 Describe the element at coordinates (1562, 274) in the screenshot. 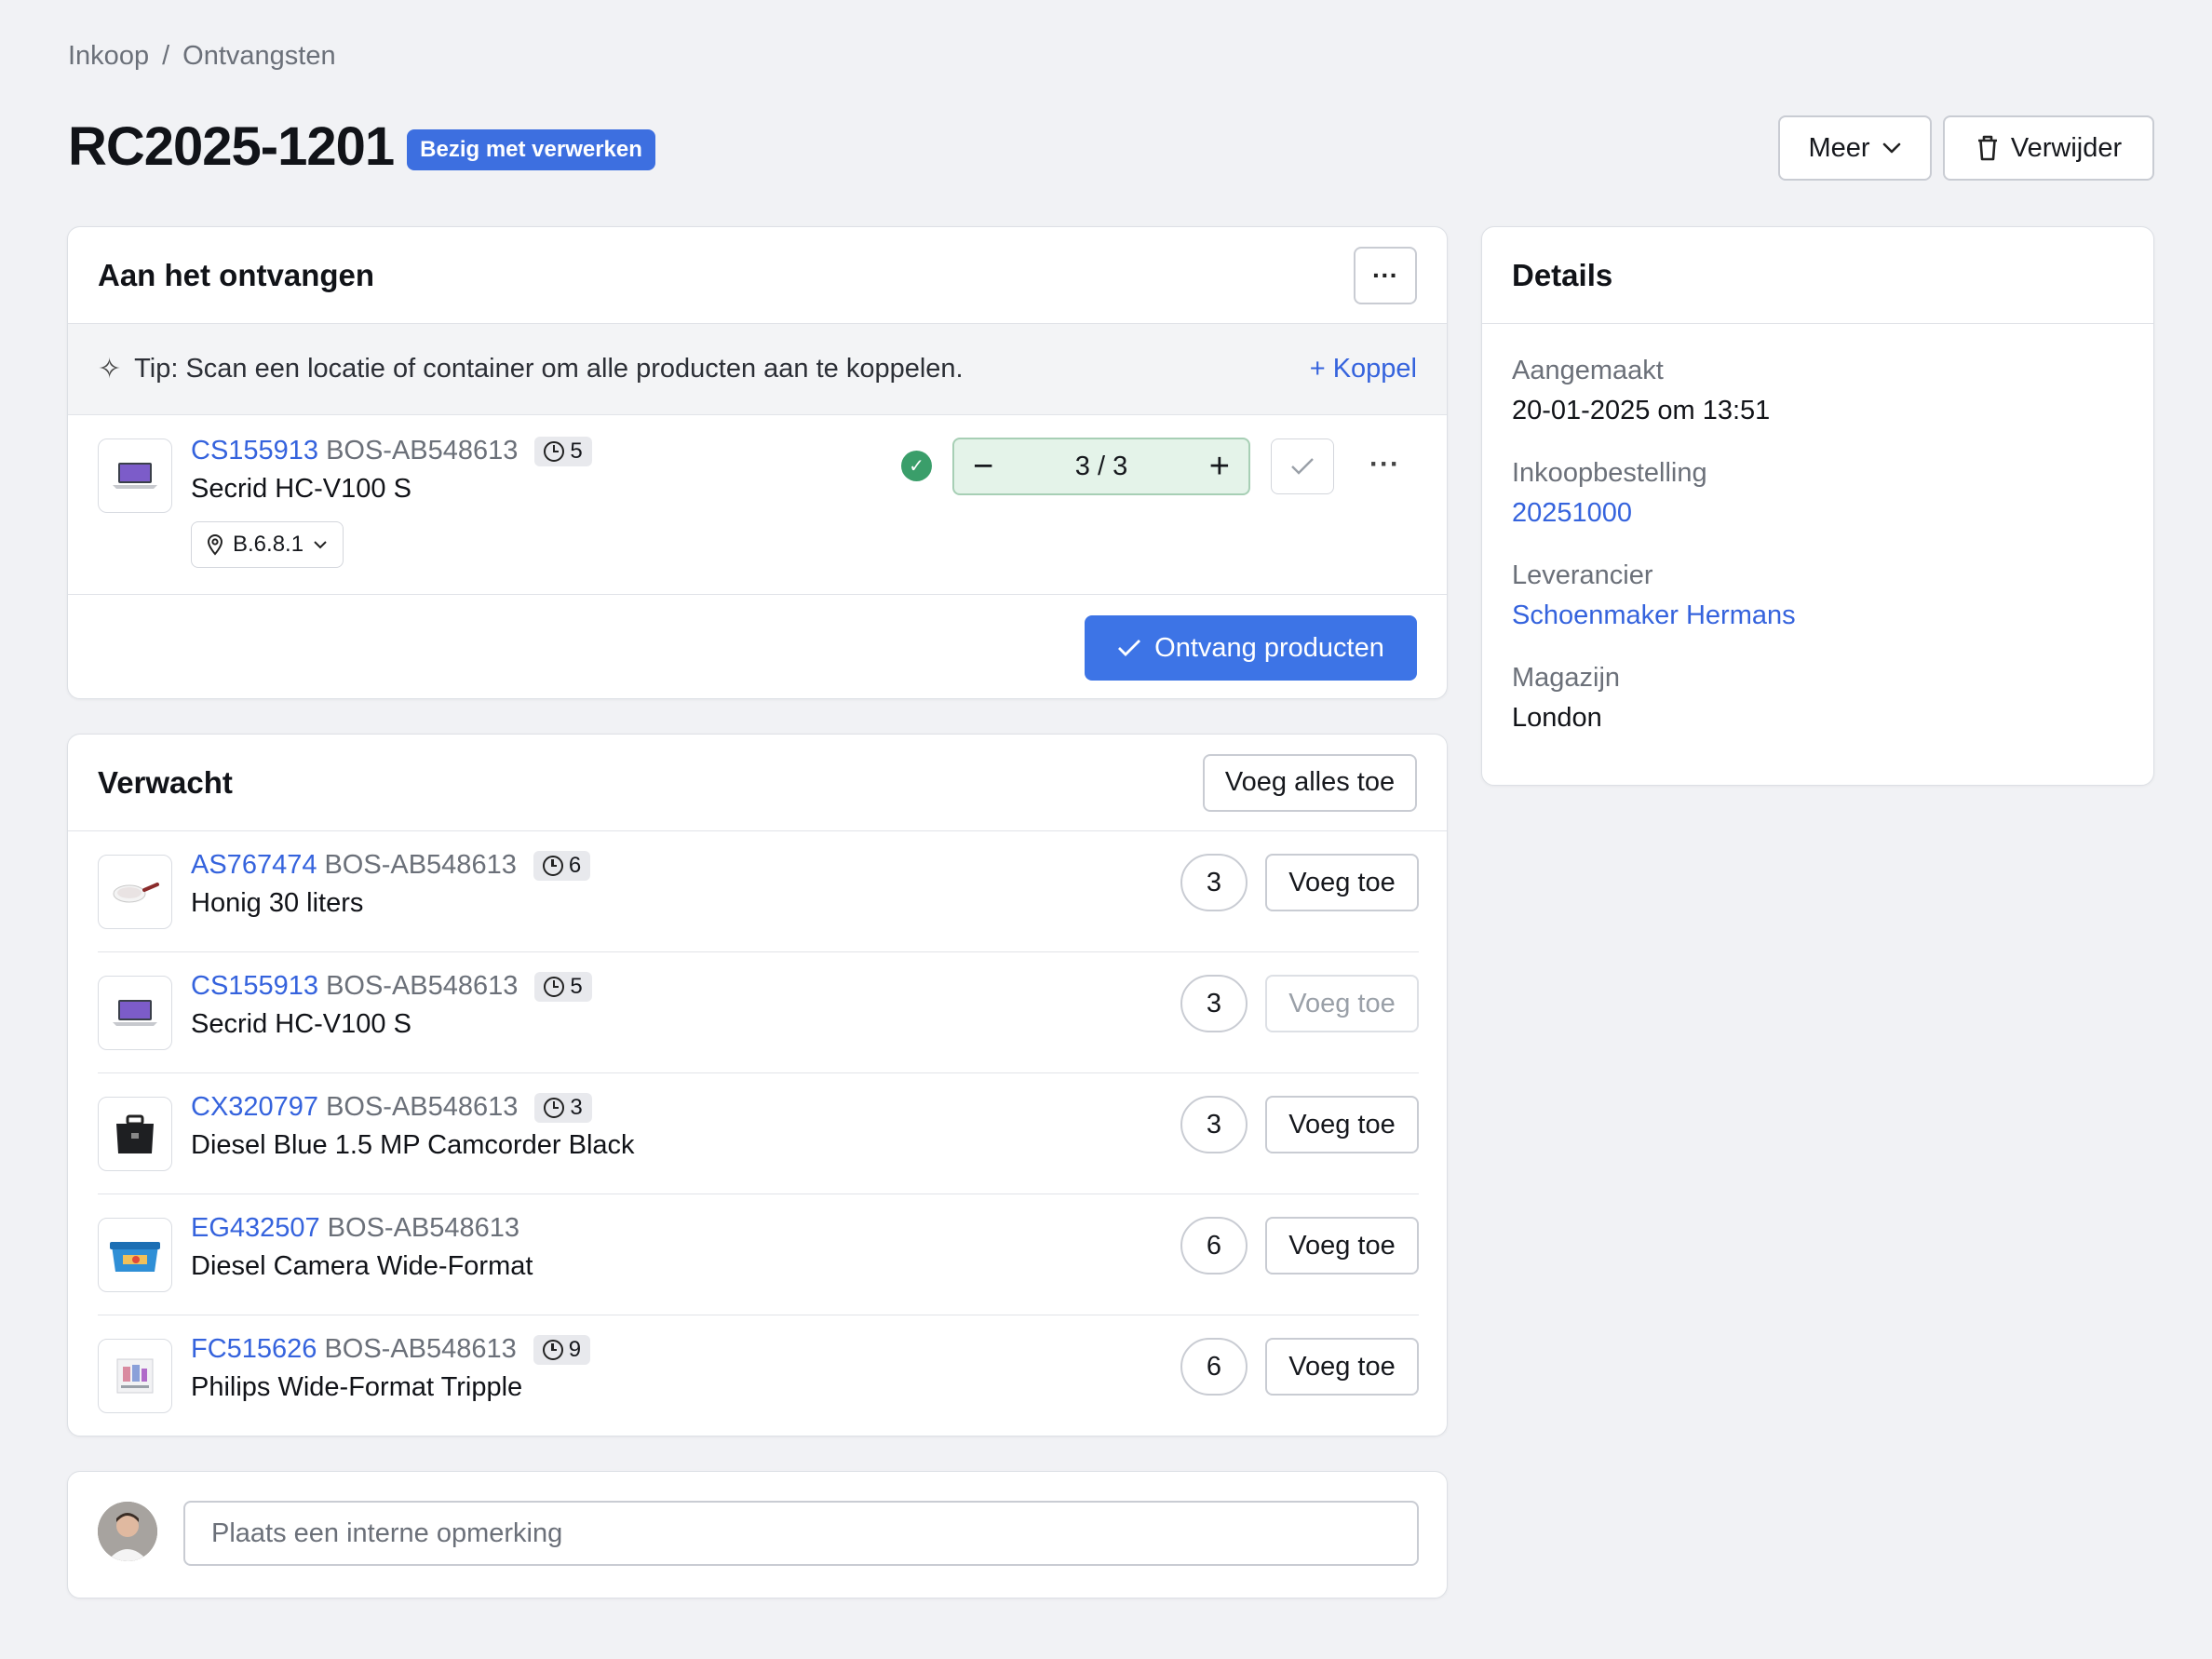

I see `details-card-title: Details` at that location.